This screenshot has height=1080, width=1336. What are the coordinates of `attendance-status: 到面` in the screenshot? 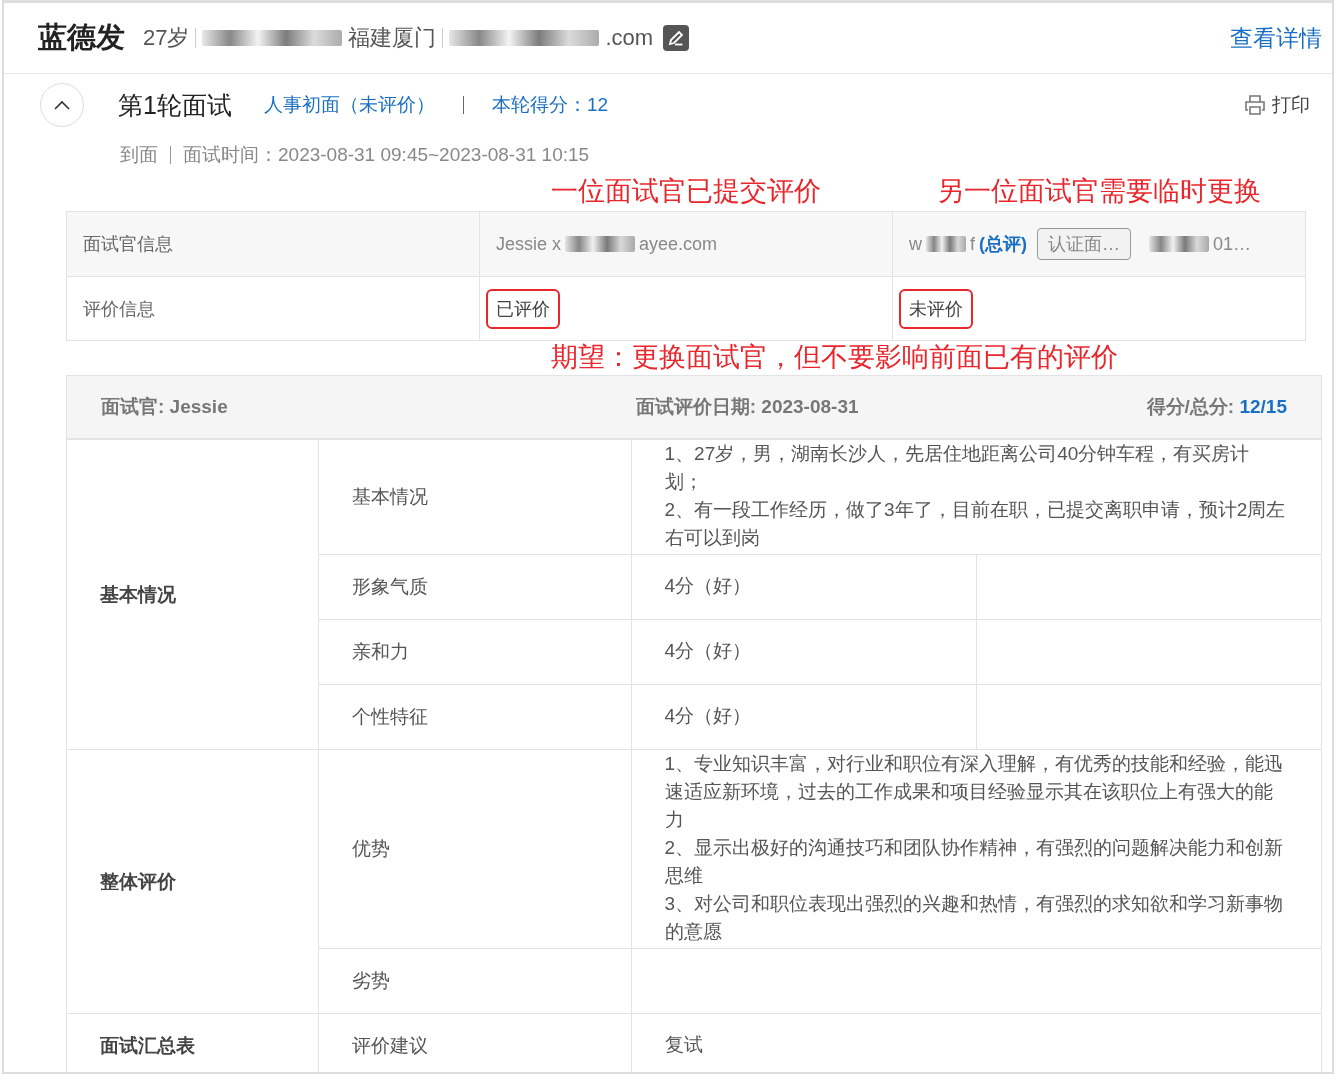 It's located at (139, 155).